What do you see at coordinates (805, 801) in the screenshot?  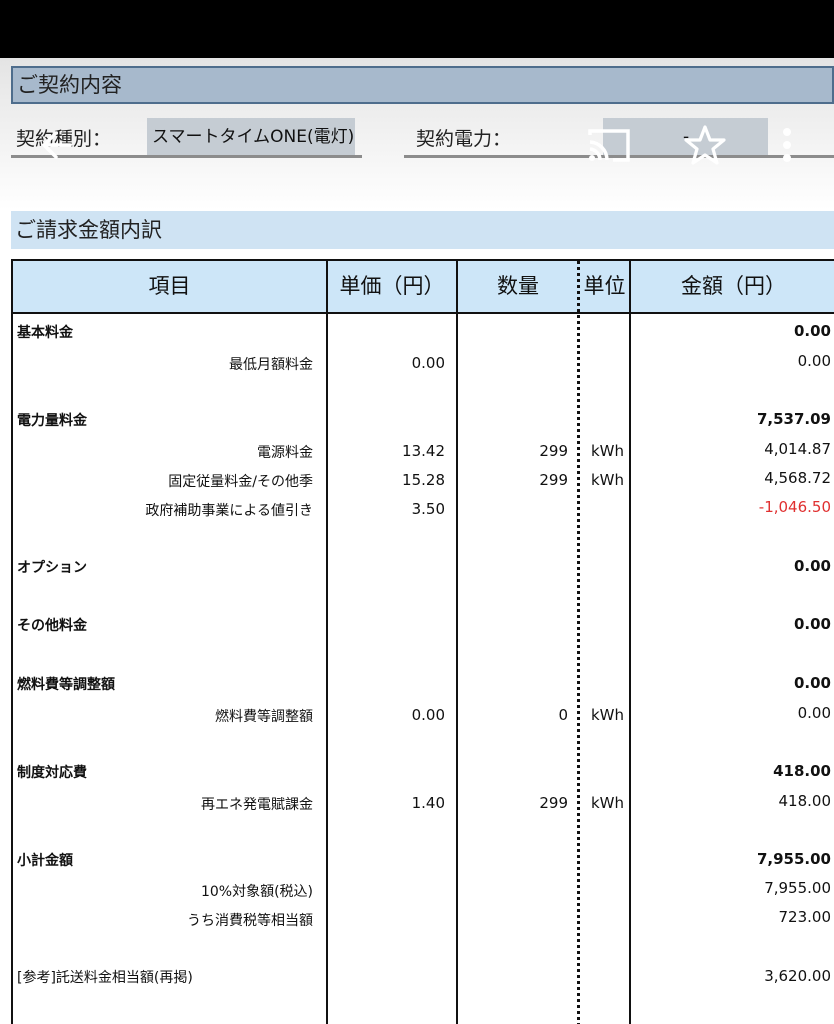 I see `item-amount: 418.00` at bounding box center [805, 801].